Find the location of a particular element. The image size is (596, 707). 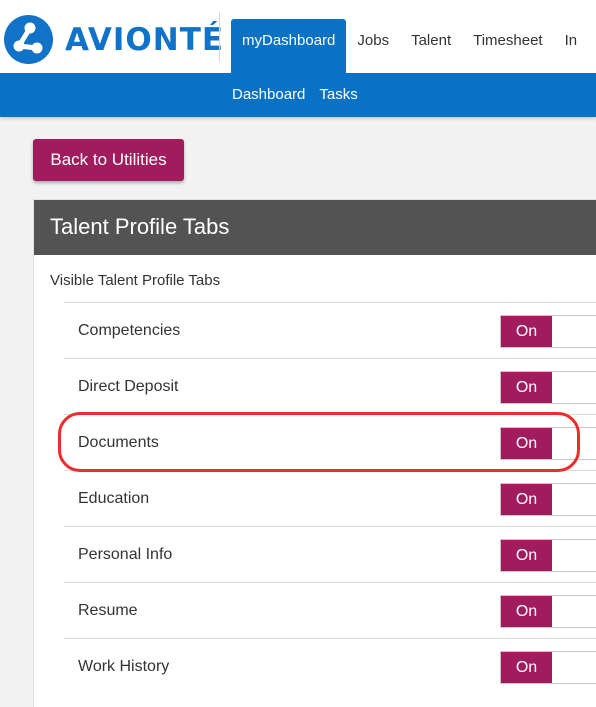

main-nav-tabs: myDashboard Jobs Talent Timesheet In is located at coordinates (409, 46).